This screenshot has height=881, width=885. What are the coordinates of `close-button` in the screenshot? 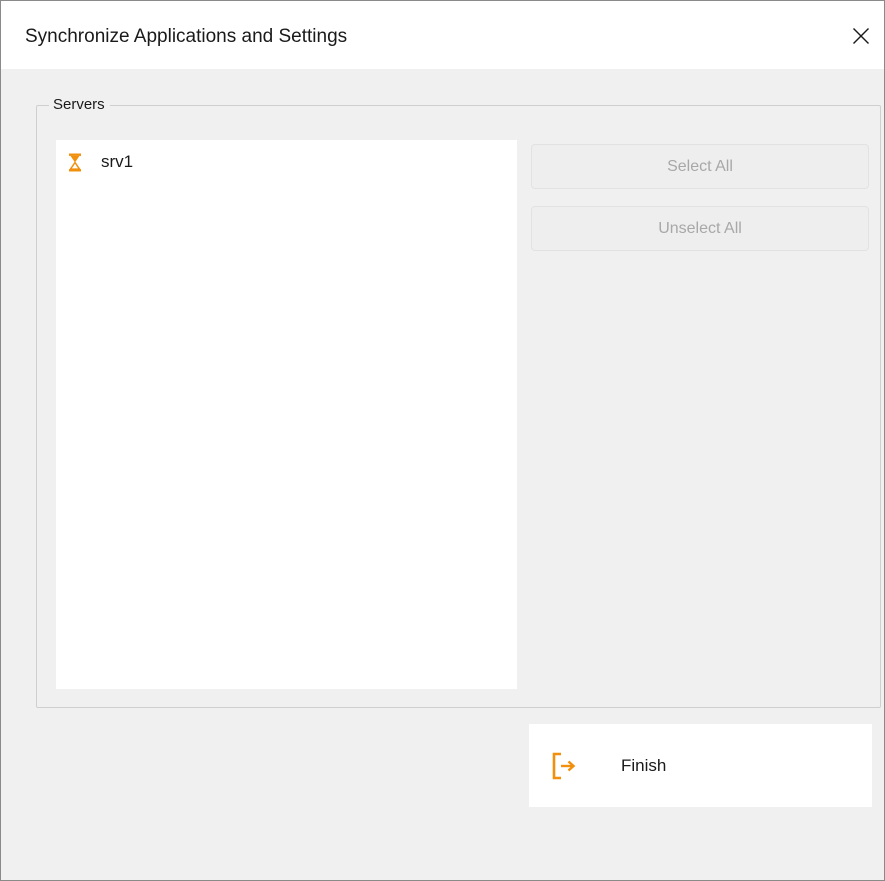 It's located at (861, 36).